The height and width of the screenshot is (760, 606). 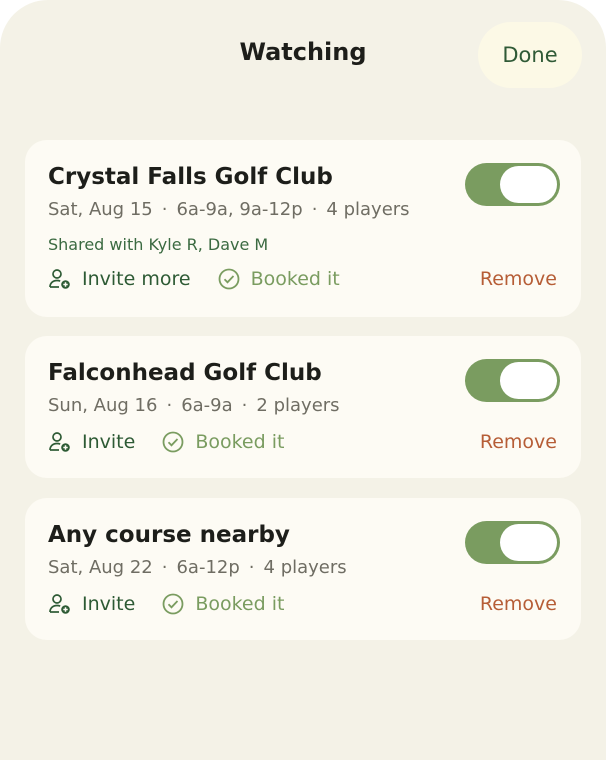 What do you see at coordinates (136, 279) in the screenshot?
I see `invite-label: Invite more` at bounding box center [136, 279].